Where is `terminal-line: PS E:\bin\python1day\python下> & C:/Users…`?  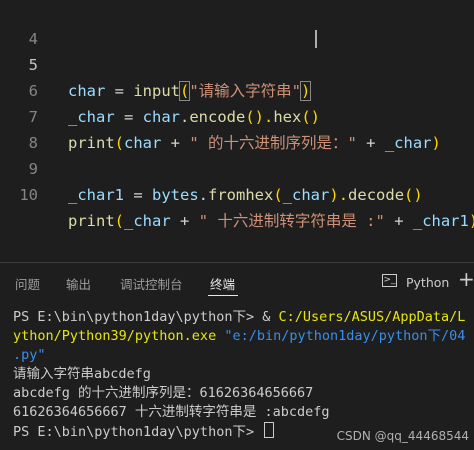
terminal-line: PS E:\bin\python1day\python下> & C:/Users… is located at coordinates (239, 317).